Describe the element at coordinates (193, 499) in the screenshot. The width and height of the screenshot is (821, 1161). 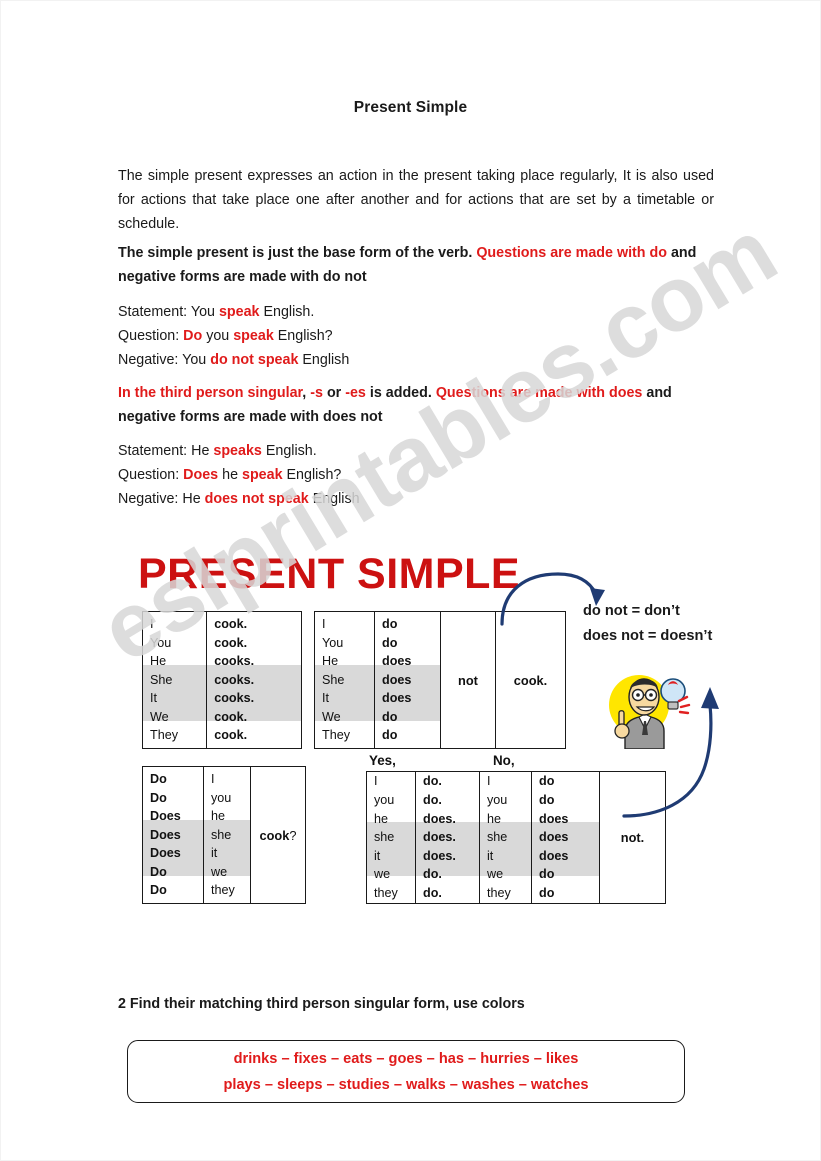
I see `negative-subject-third: He` at that location.